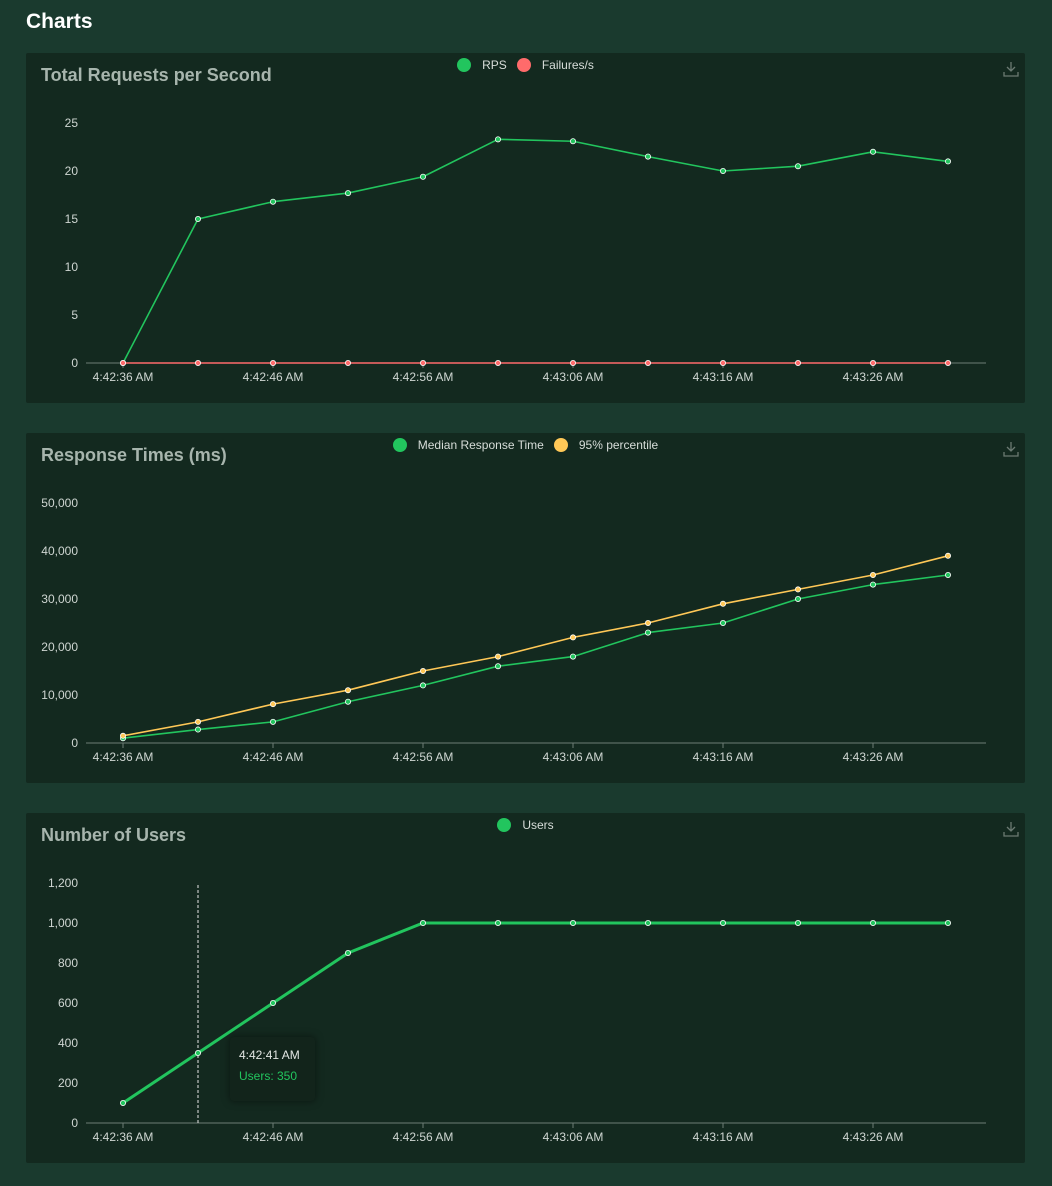  Describe the element at coordinates (59, 599) in the screenshot. I see `y-tick-label: 30,000` at that location.